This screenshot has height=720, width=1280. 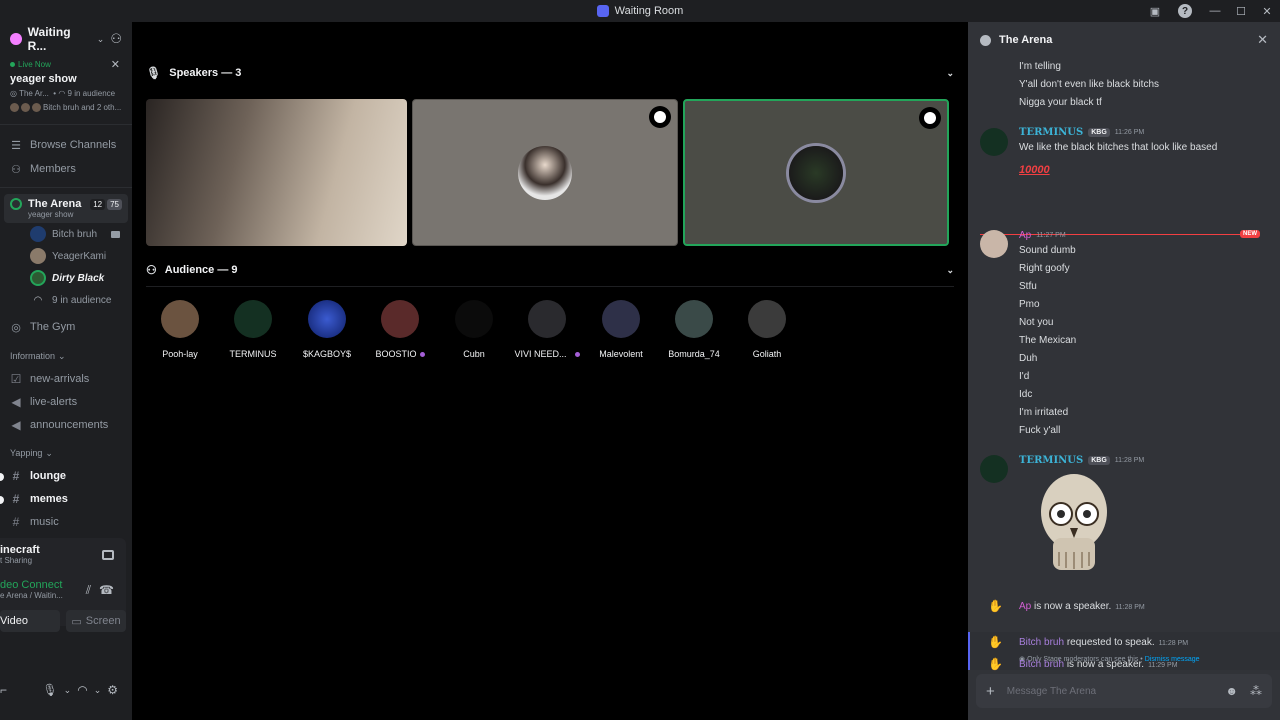 I want to click on stage-channel-the-arena: The Arena 12 75 yeager show, so click(x=66, y=208).